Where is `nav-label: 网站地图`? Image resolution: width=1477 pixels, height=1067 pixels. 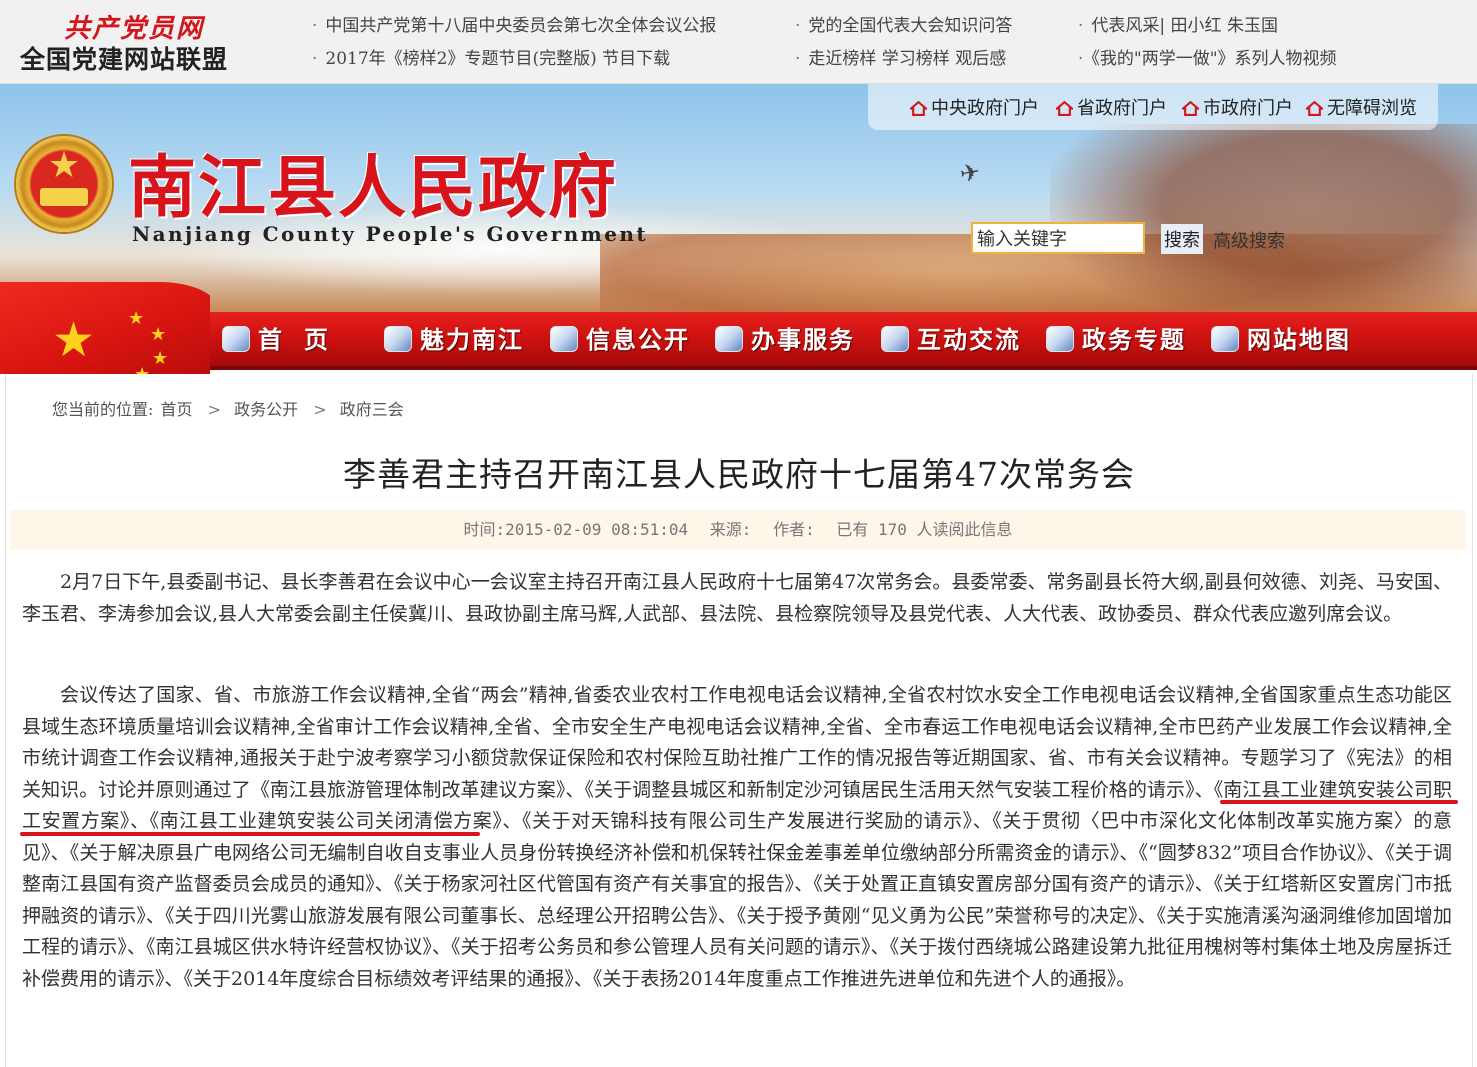 nav-label: 网站地图 is located at coordinates (1299, 340).